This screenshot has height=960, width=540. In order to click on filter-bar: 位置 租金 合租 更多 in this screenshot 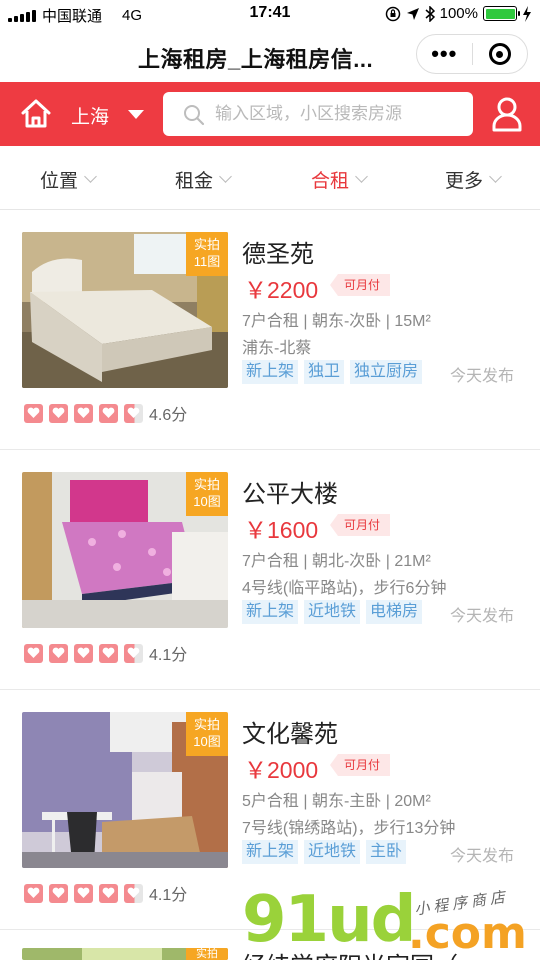, I will do `click(270, 178)`.